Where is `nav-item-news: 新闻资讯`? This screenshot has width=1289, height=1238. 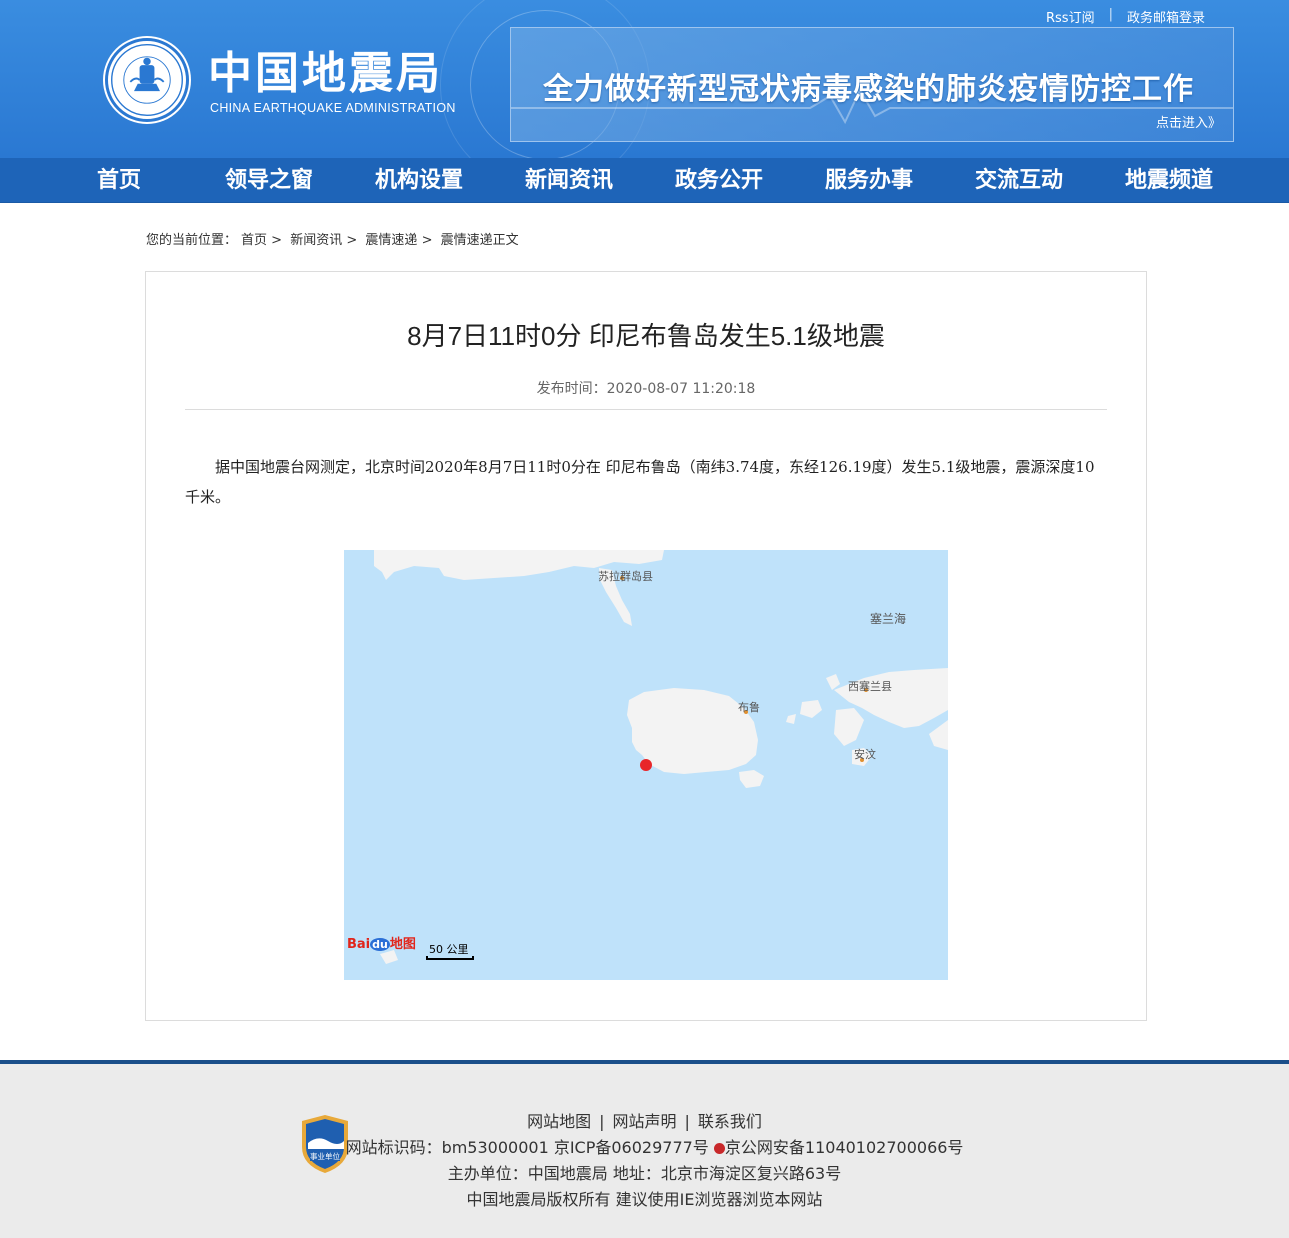
nav-item-news: 新闻资讯 is located at coordinates (569, 180).